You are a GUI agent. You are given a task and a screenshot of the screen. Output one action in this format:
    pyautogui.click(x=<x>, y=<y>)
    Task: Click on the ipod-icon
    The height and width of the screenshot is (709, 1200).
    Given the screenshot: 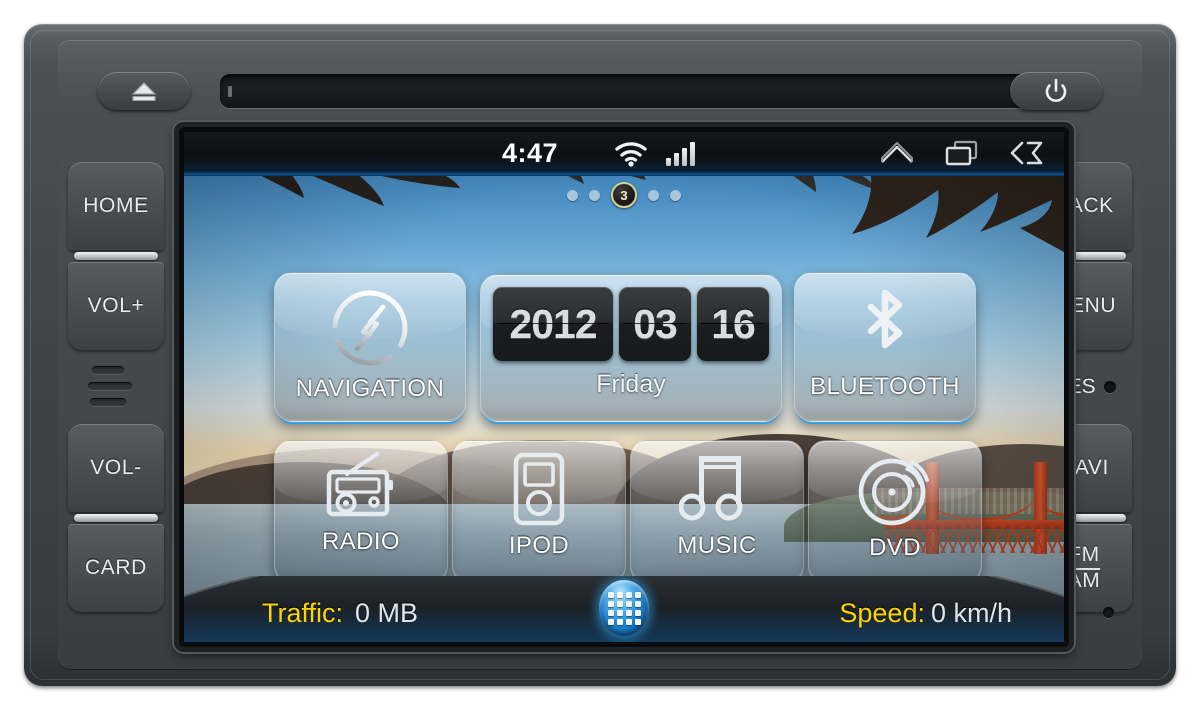 What is the action you would take?
    pyautogui.click(x=539, y=489)
    